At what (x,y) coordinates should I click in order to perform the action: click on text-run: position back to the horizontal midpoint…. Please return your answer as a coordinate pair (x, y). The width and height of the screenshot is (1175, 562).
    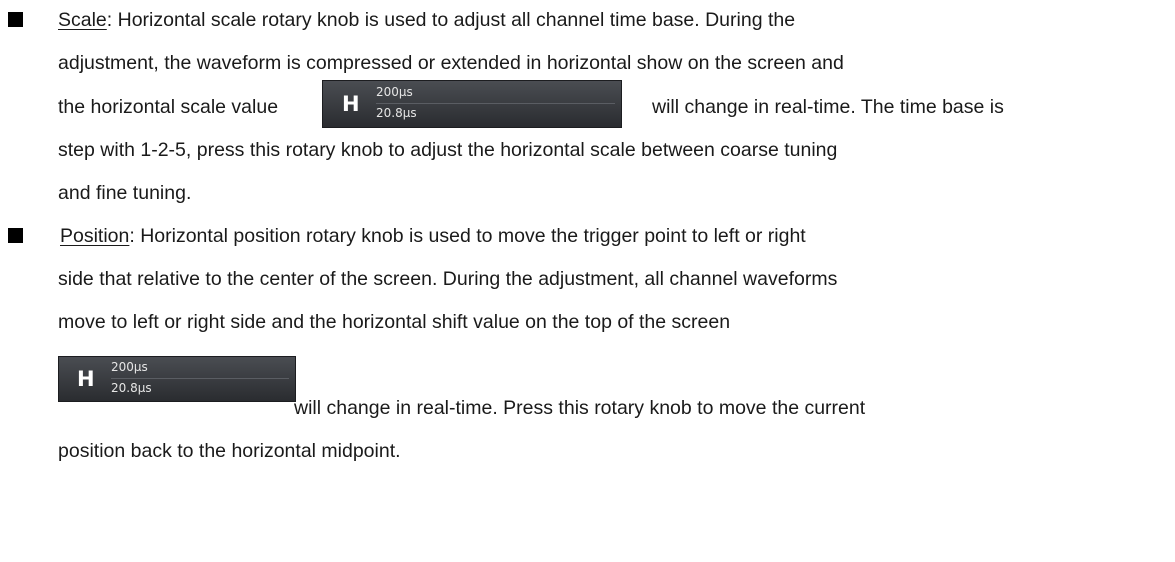
    Looking at the image, I should click on (229, 451).